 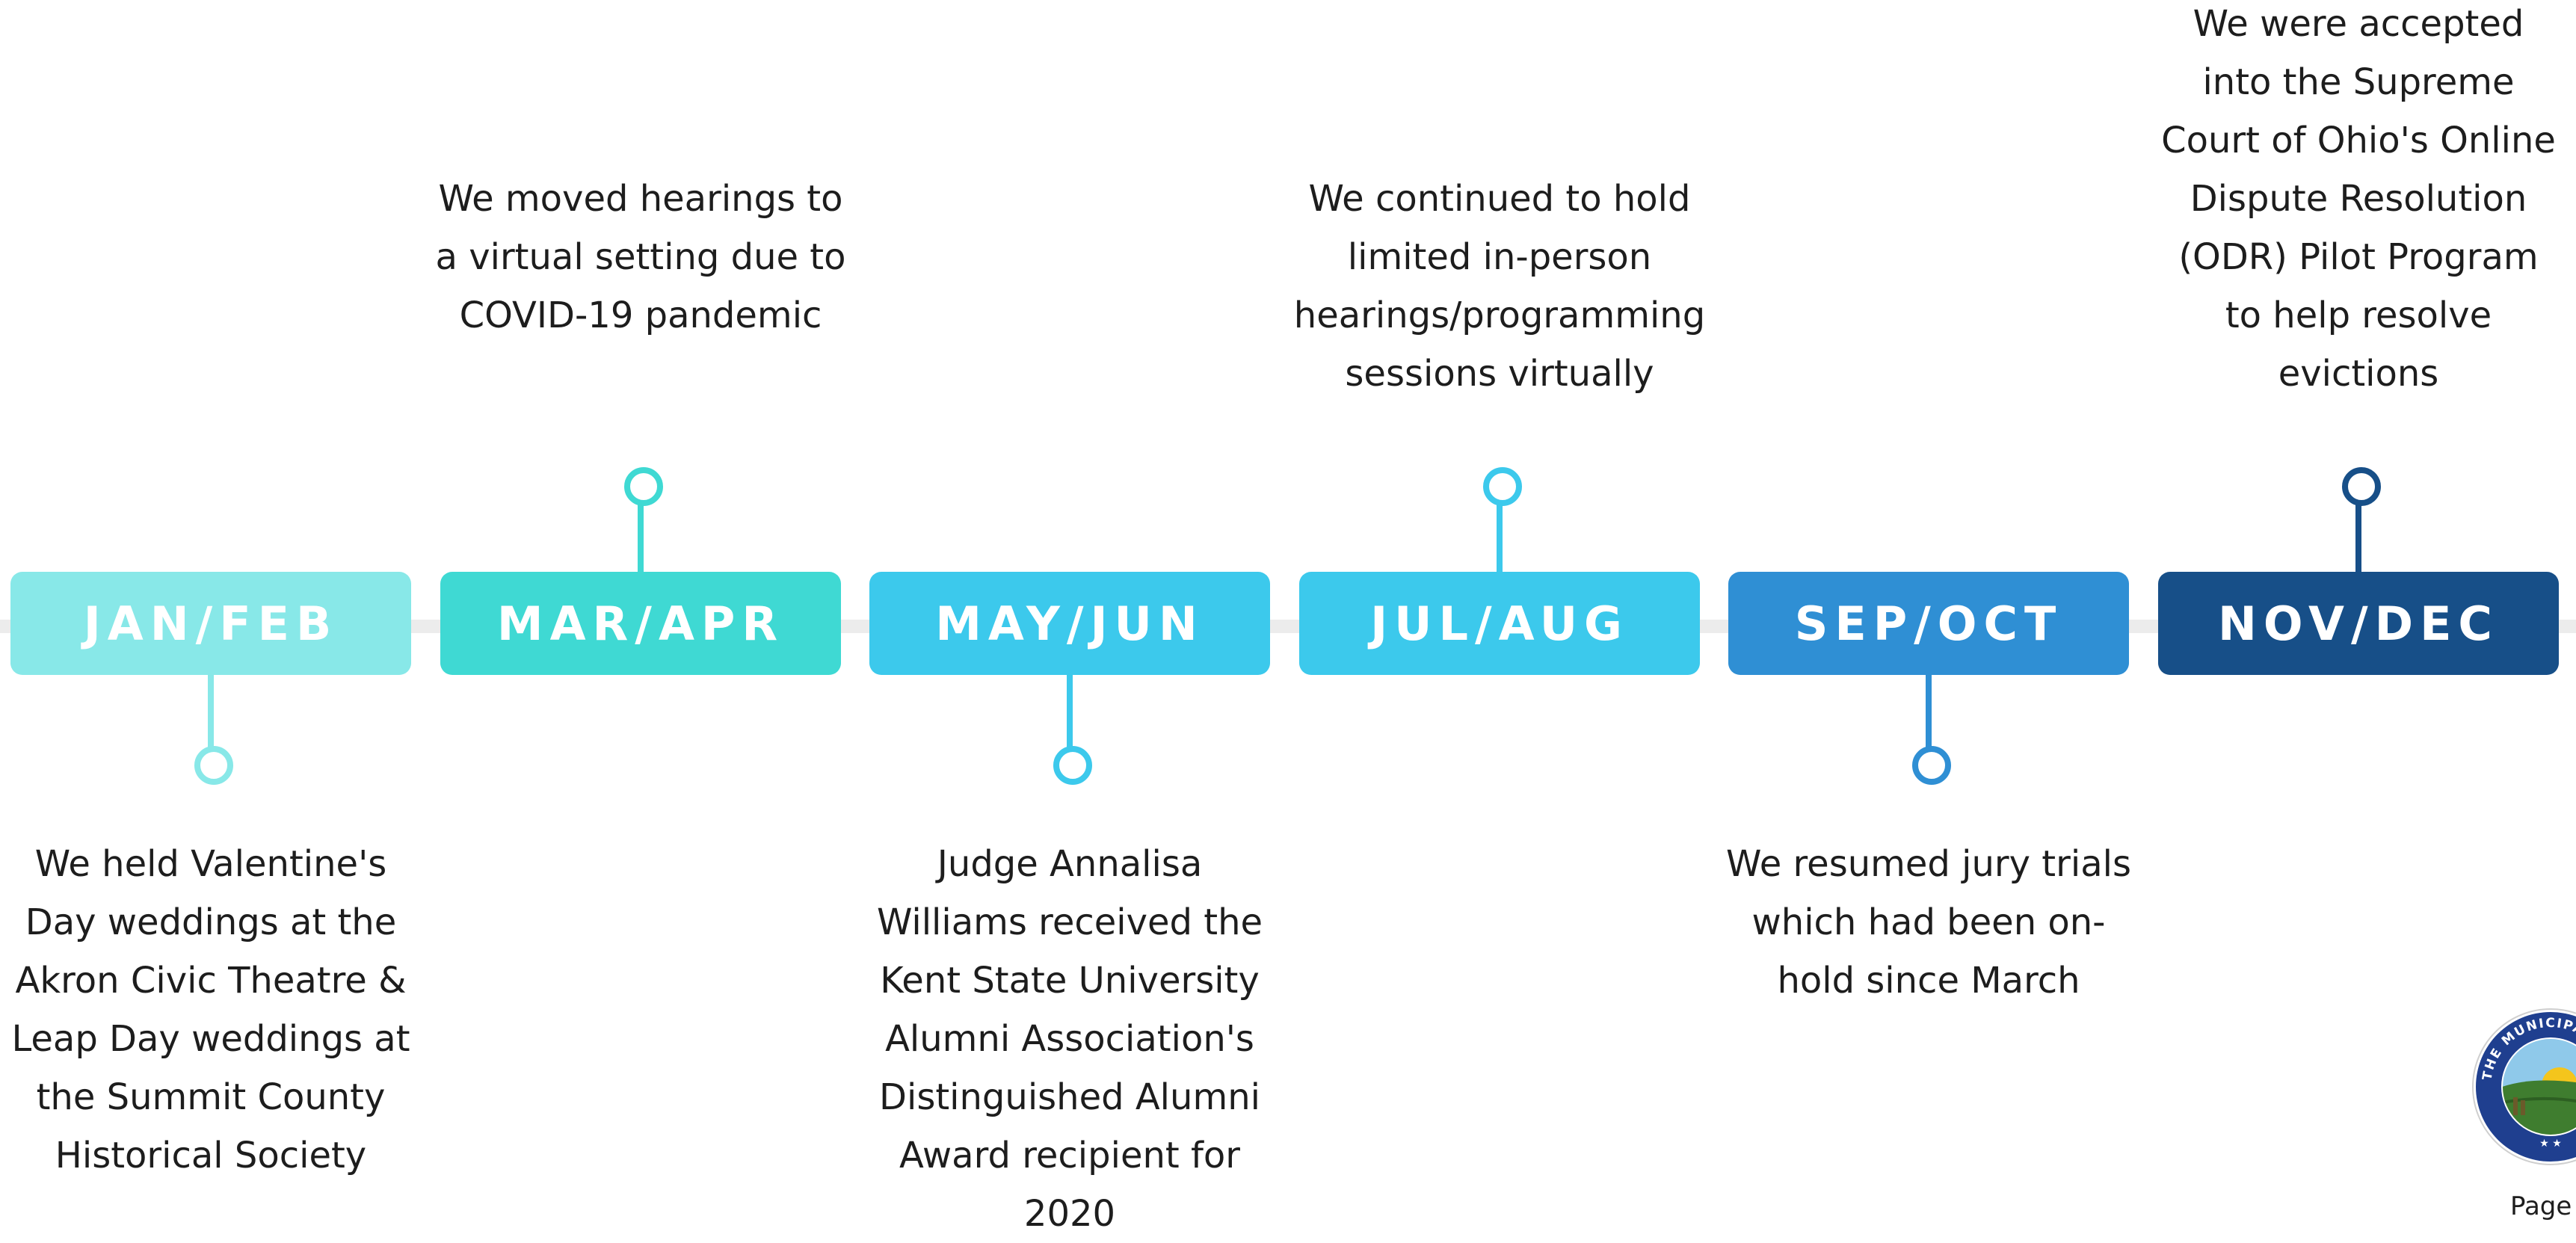 What do you see at coordinates (211, 1156) in the screenshot?
I see `note-line: Historical Society` at bounding box center [211, 1156].